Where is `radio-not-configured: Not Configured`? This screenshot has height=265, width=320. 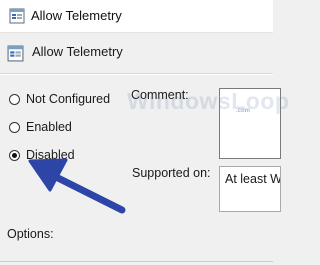
radio-not-configured: Not Configured is located at coordinates (59, 99).